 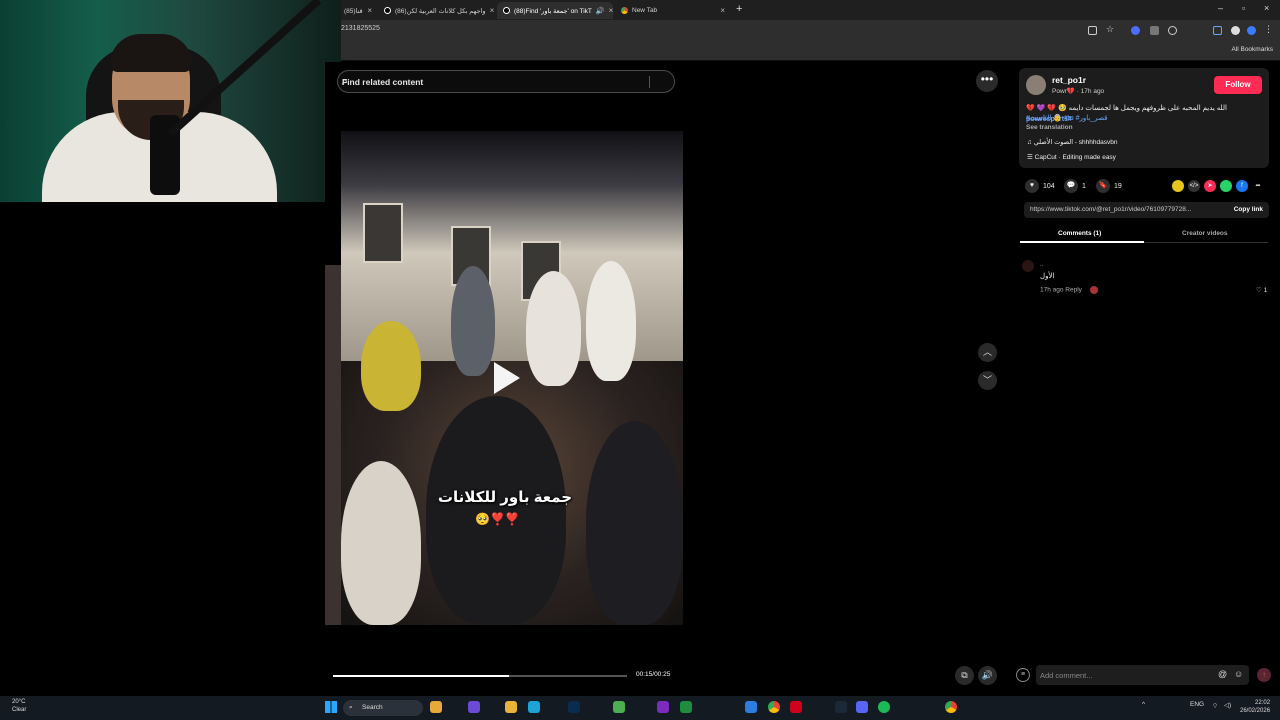 What do you see at coordinates (381, 543) in the screenshot?
I see `person` at bounding box center [381, 543].